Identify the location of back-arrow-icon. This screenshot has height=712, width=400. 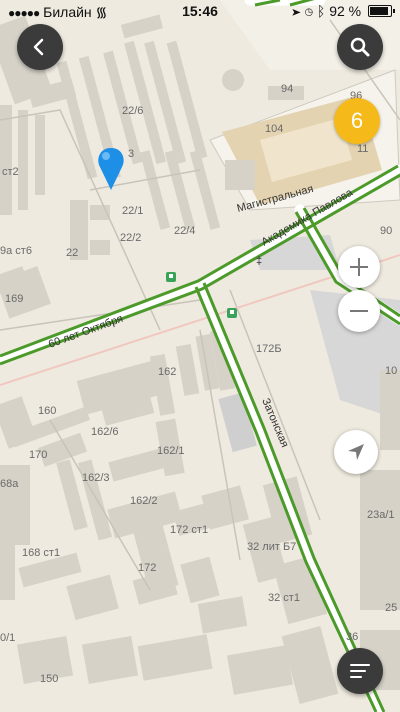
(38, 47).